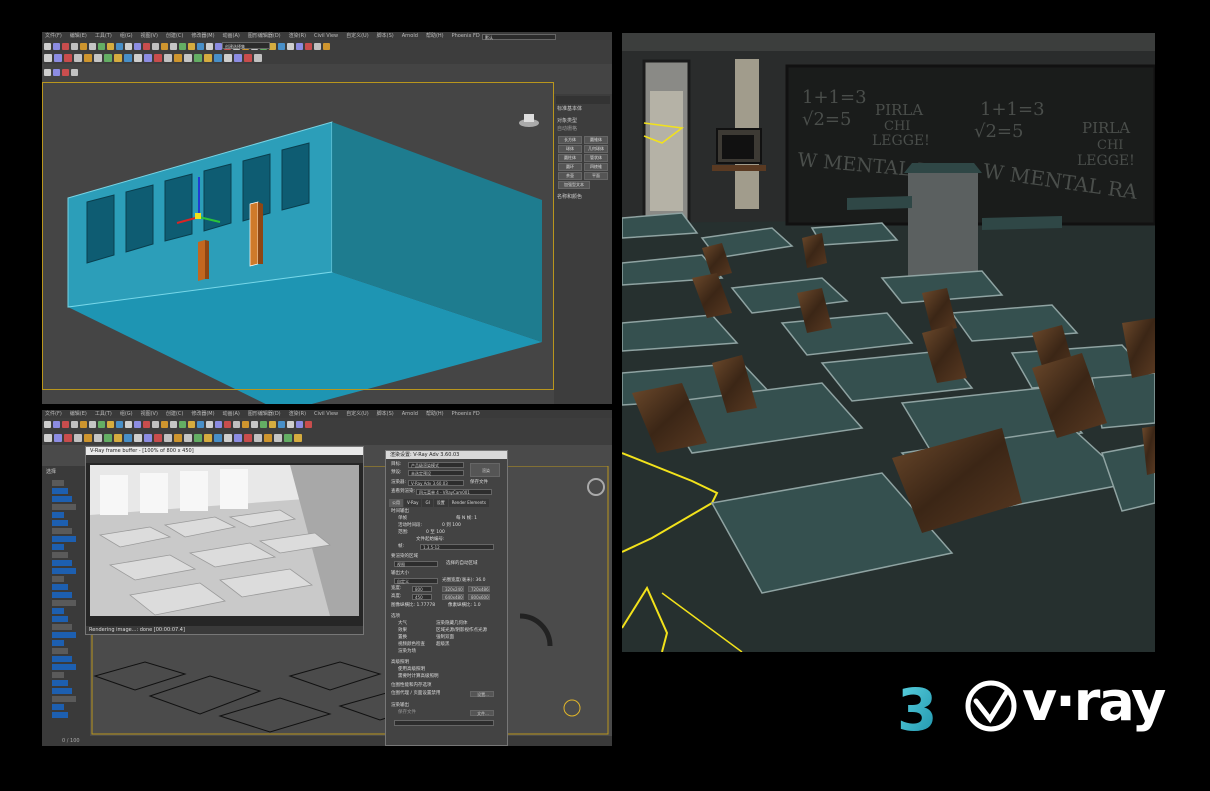 This screenshot has width=1210, height=791. Describe the element at coordinates (413, 503) in the screenshot. I see `render-tab: V-Ray` at that location.